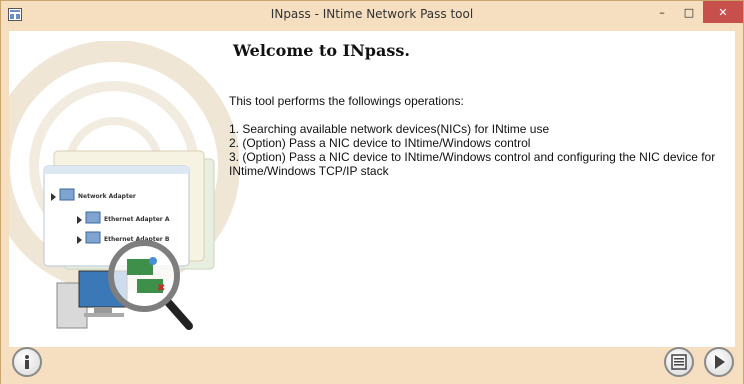 This screenshot has height=384, width=744. I want to click on list-button, so click(679, 362).